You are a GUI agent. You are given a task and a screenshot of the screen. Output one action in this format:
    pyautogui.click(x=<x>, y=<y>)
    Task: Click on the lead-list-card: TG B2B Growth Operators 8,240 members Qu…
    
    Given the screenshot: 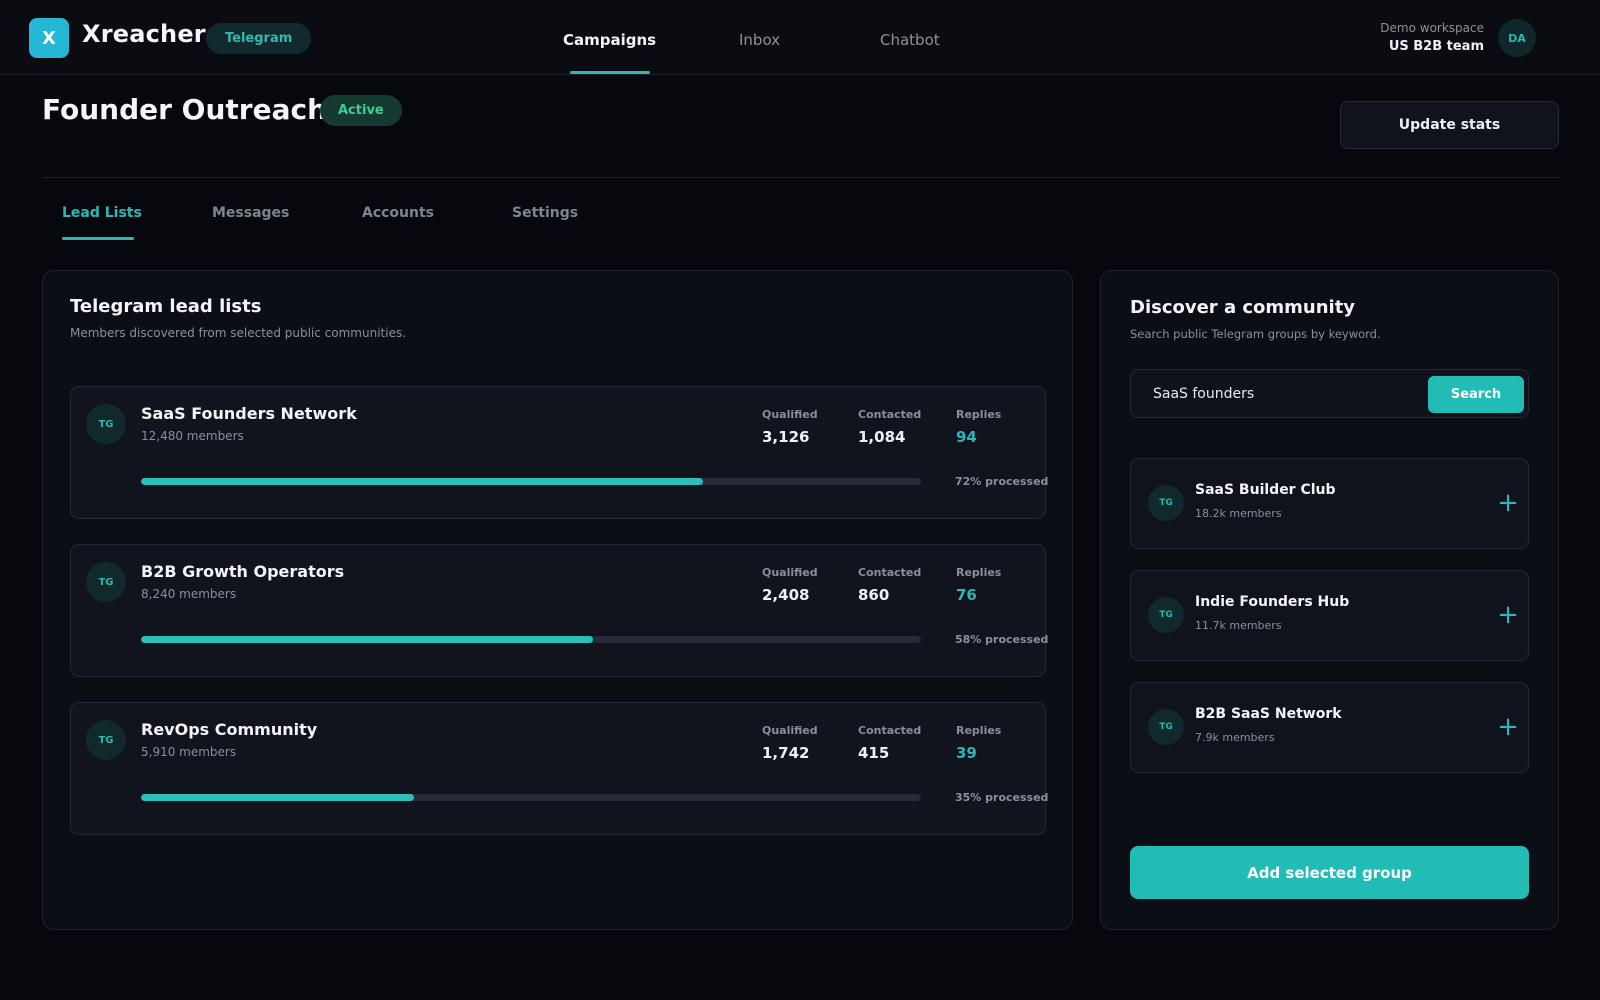 What is the action you would take?
    pyautogui.click(x=559, y=610)
    